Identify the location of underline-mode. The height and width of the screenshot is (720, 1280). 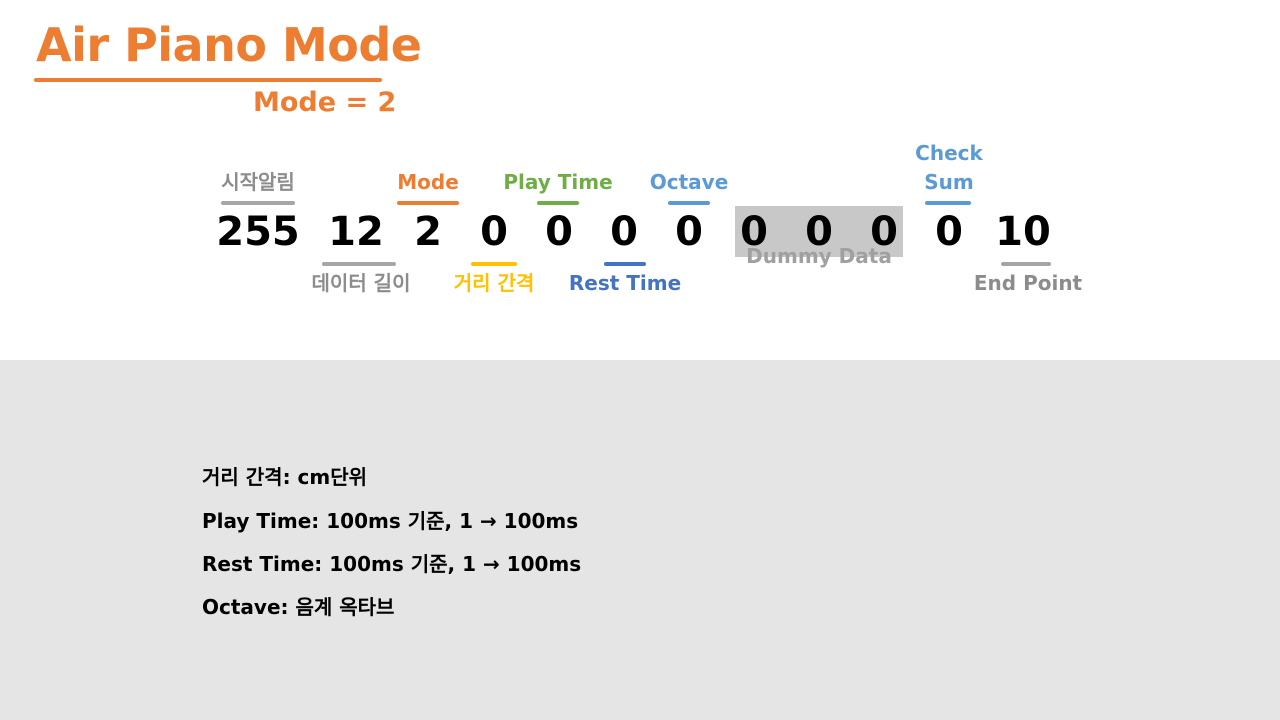
(428, 203).